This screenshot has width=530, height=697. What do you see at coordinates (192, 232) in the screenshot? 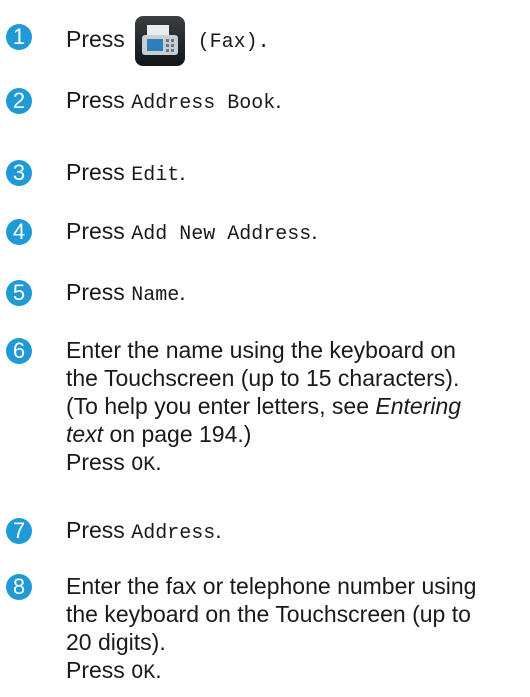
I see `step-text: Press Add New Address.` at bounding box center [192, 232].